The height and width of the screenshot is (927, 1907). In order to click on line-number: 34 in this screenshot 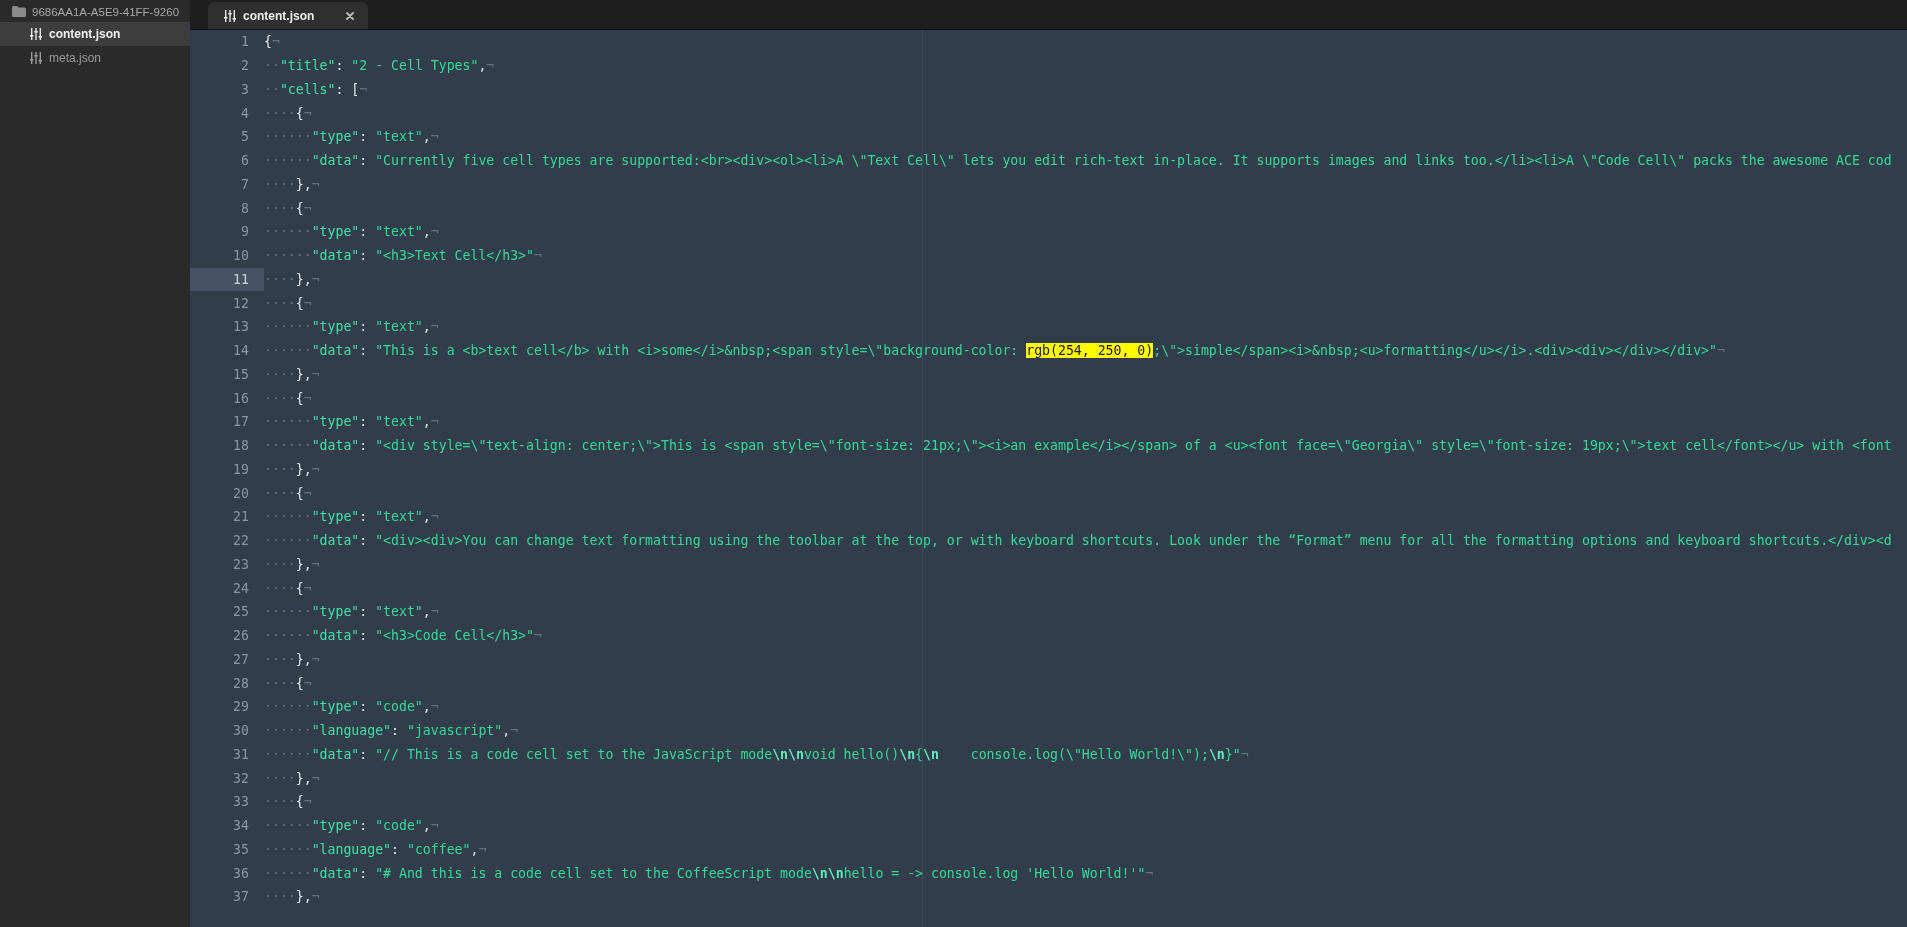, I will do `click(241, 826)`.